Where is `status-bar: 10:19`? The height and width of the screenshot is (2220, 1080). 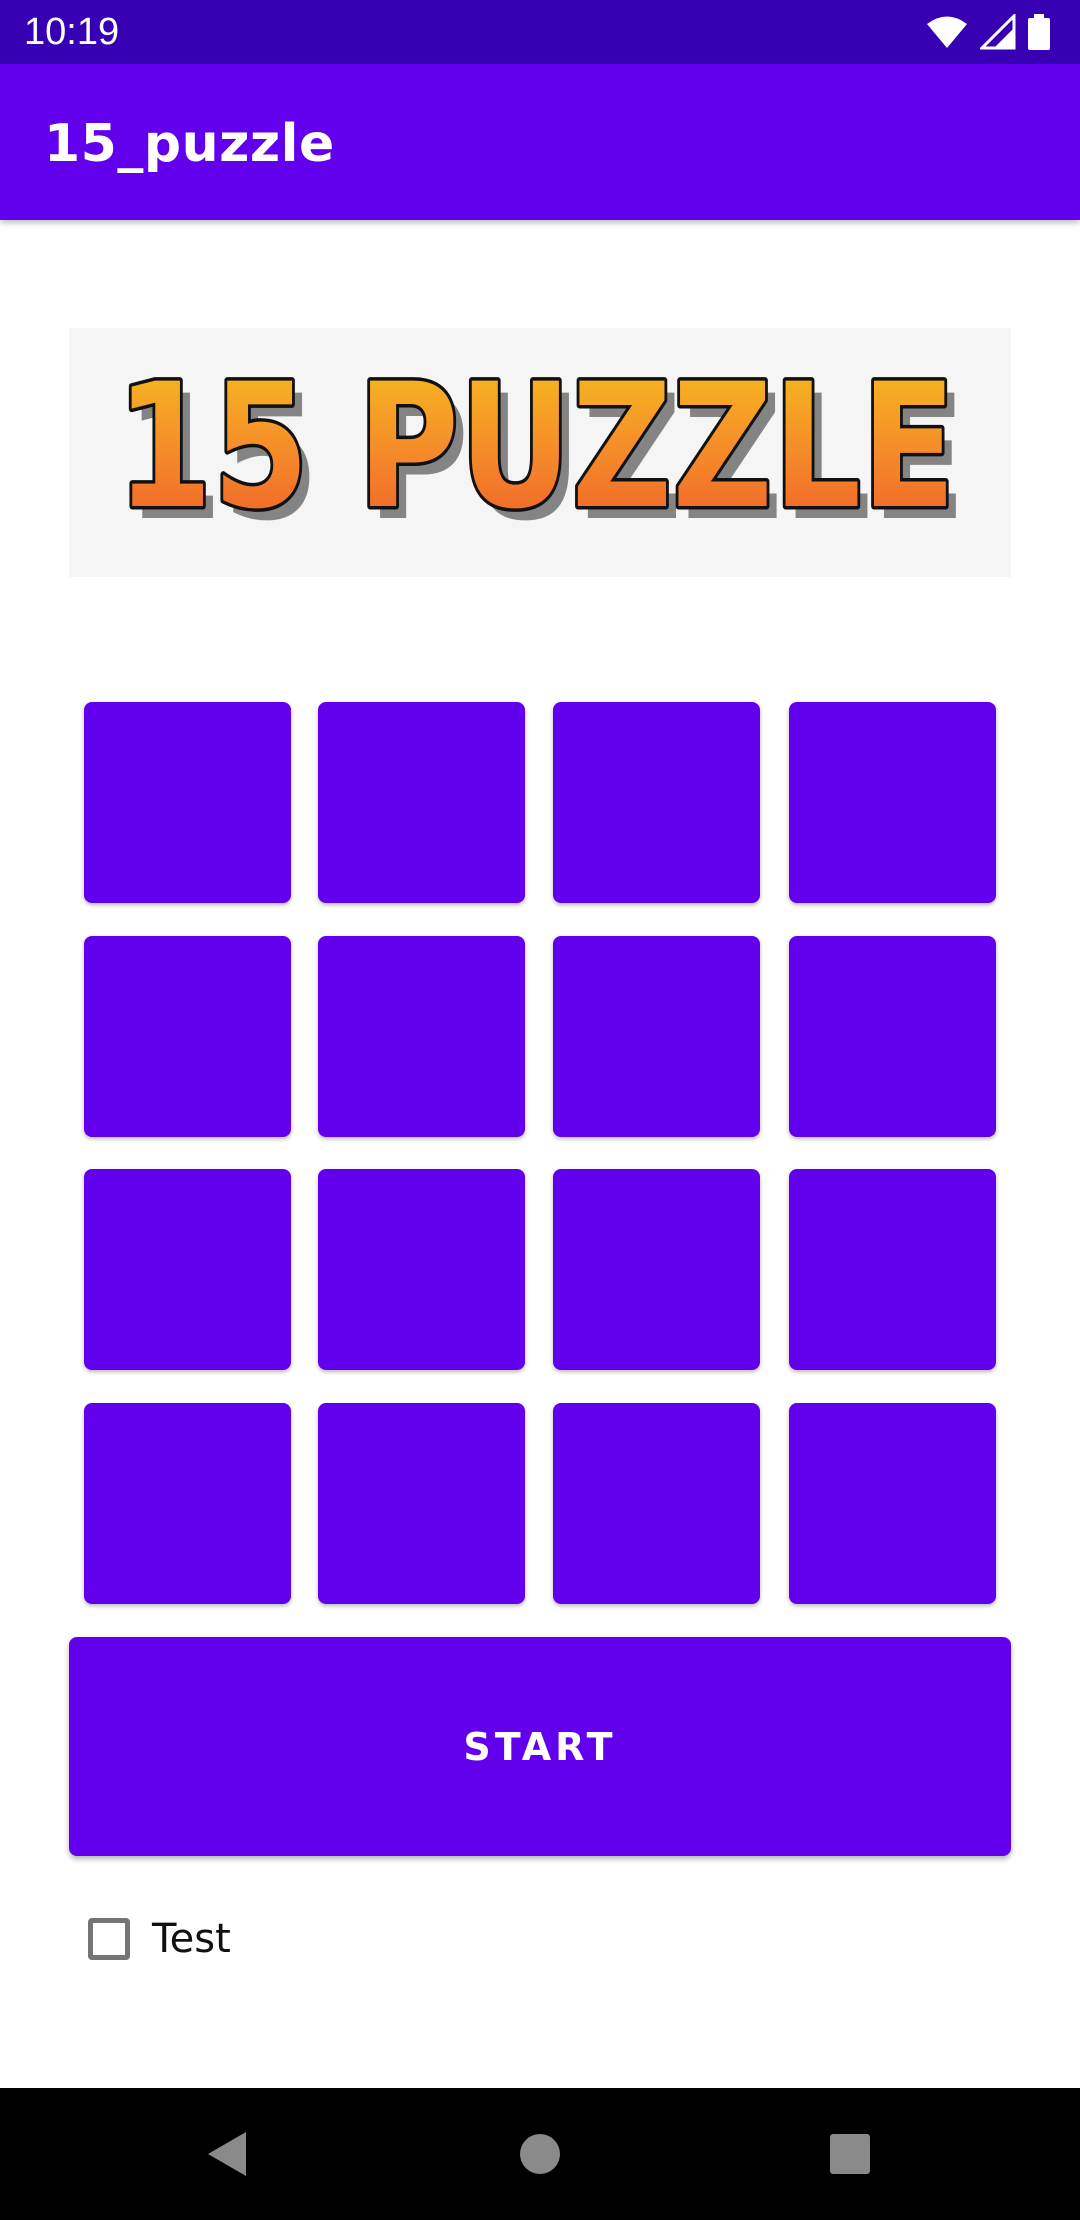 status-bar: 10:19 is located at coordinates (540, 32).